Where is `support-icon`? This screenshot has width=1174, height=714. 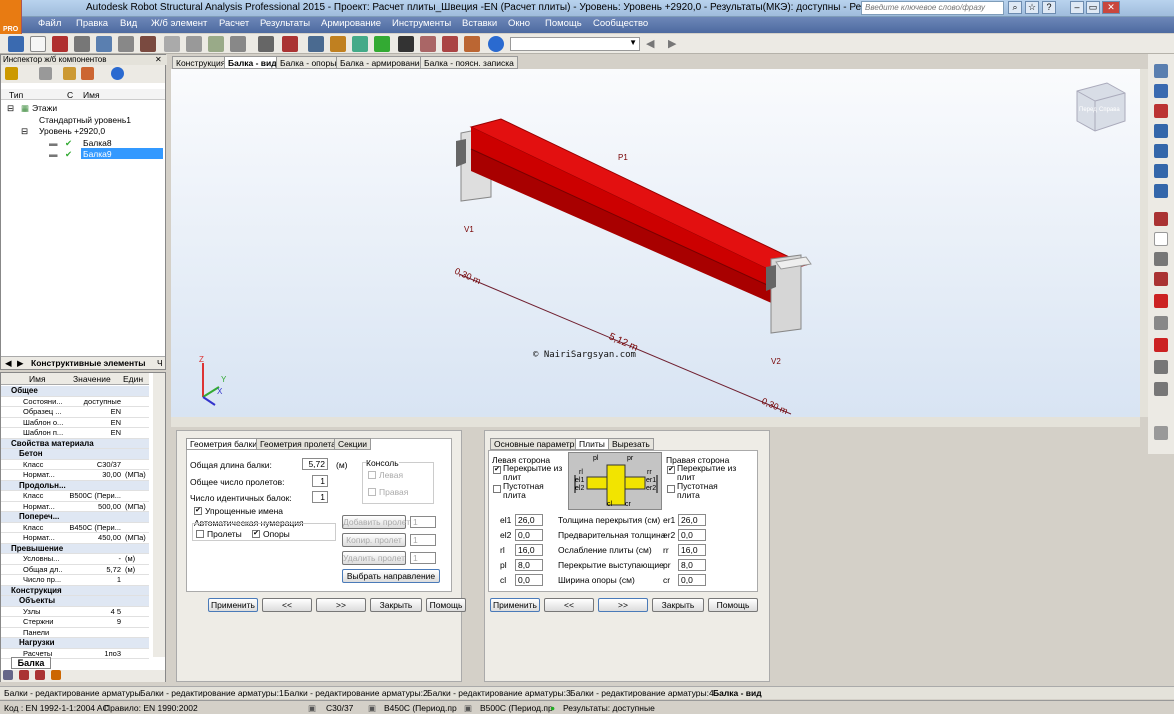
support-icon is located at coordinates (1161, 301).